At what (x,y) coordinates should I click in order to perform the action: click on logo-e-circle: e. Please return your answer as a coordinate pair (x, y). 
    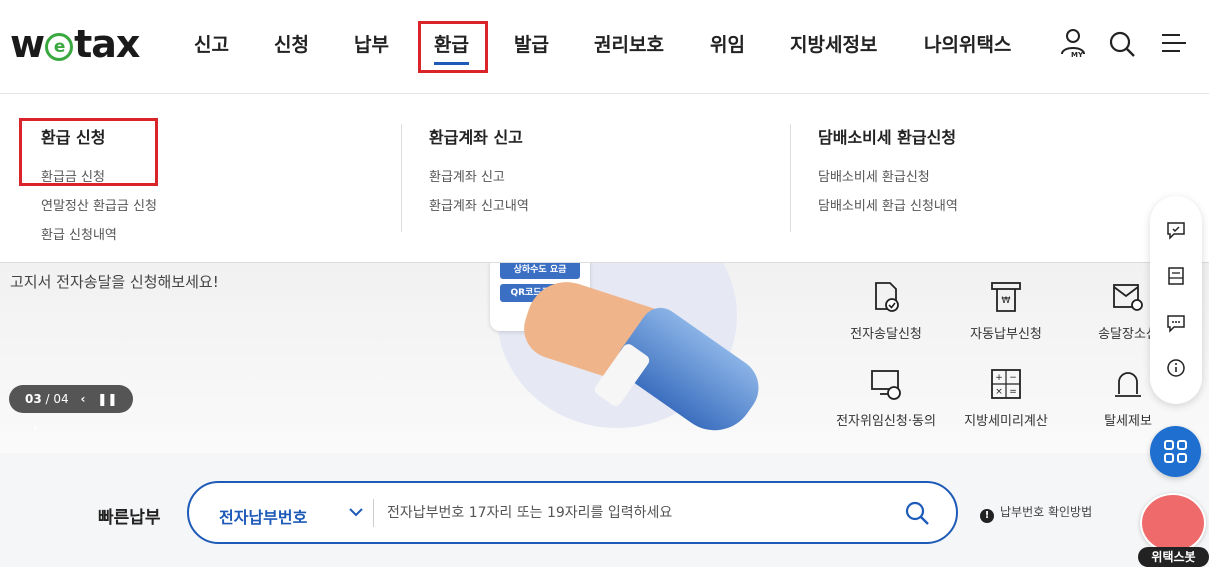
    Looking at the image, I should click on (59, 47).